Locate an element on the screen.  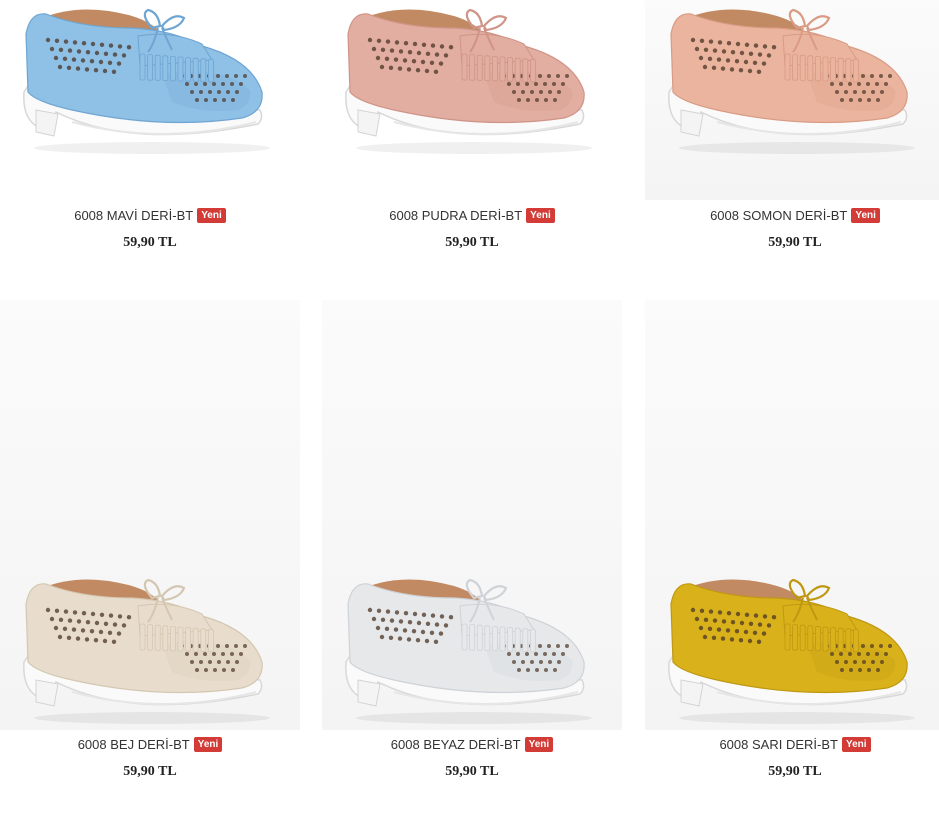
product-name: 6008 SOMON DERİ-BT is located at coordinates (778, 215).